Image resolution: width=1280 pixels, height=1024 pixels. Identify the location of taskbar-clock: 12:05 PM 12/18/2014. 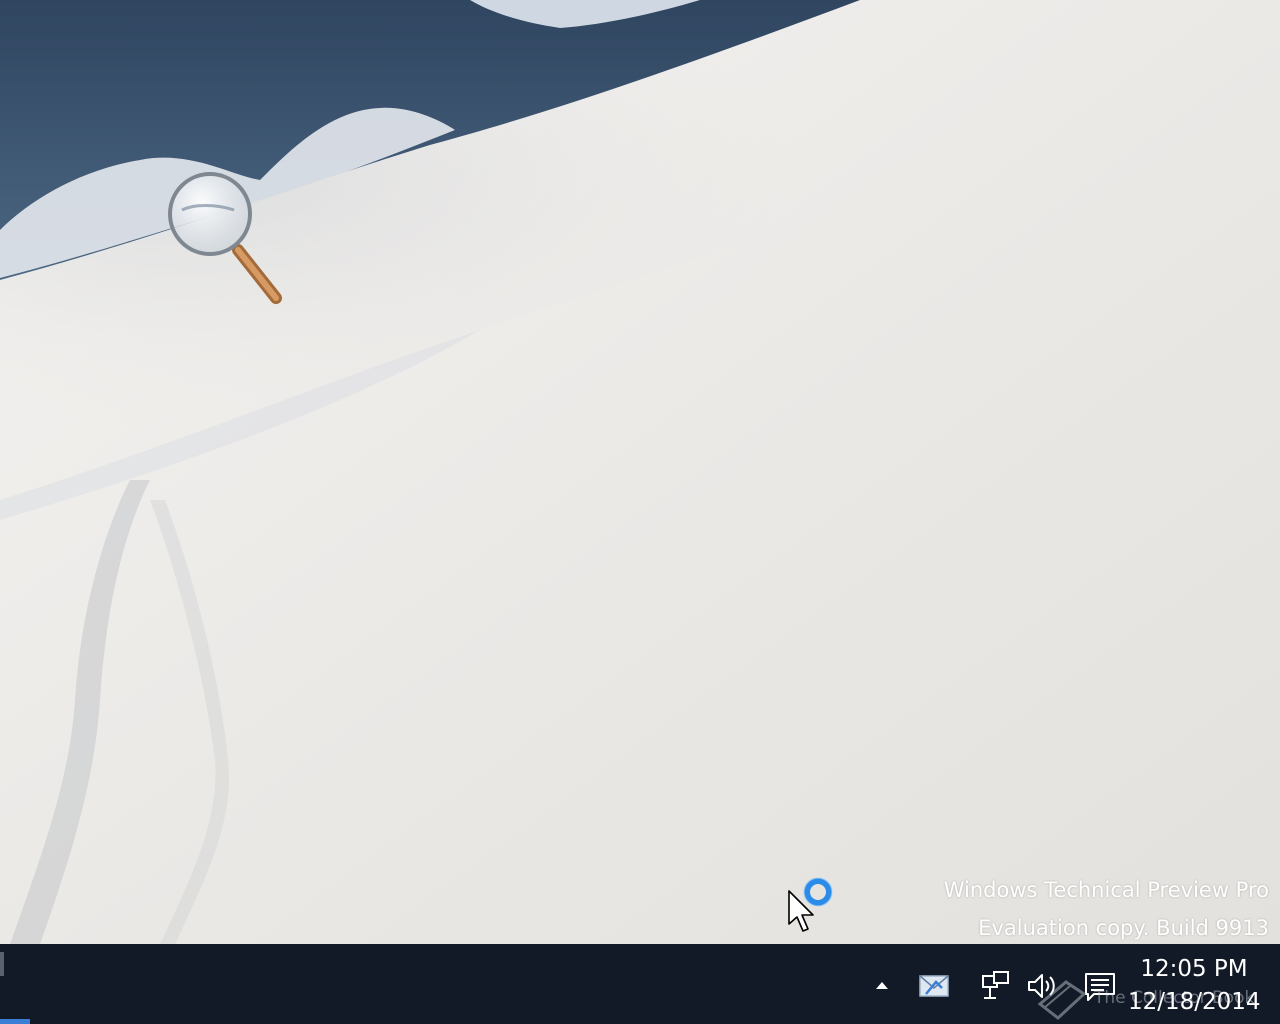
(1198, 985).